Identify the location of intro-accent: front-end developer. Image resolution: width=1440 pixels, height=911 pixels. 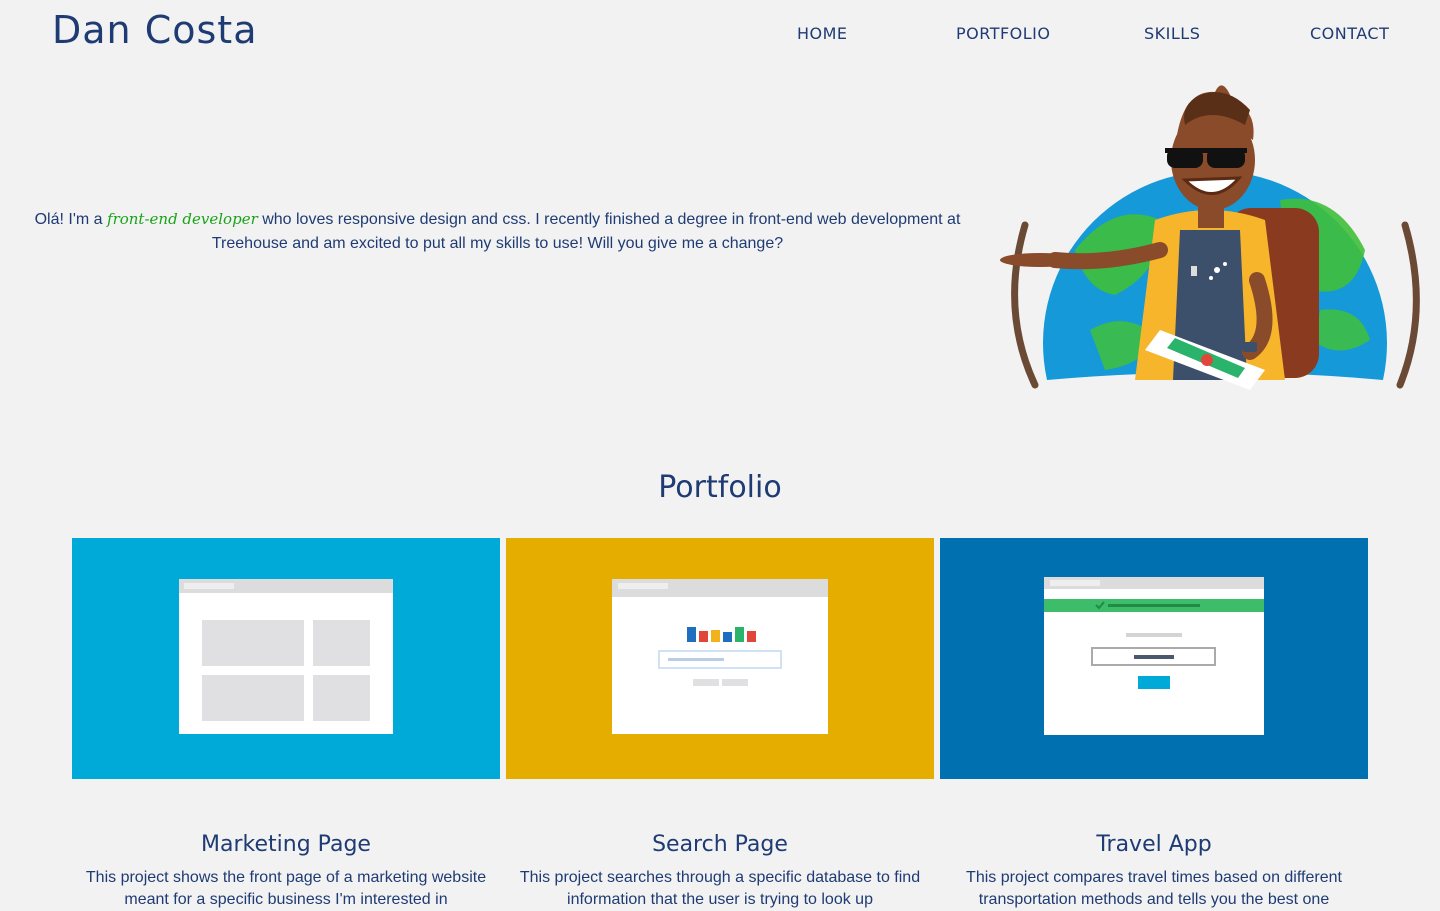
(182, 219).